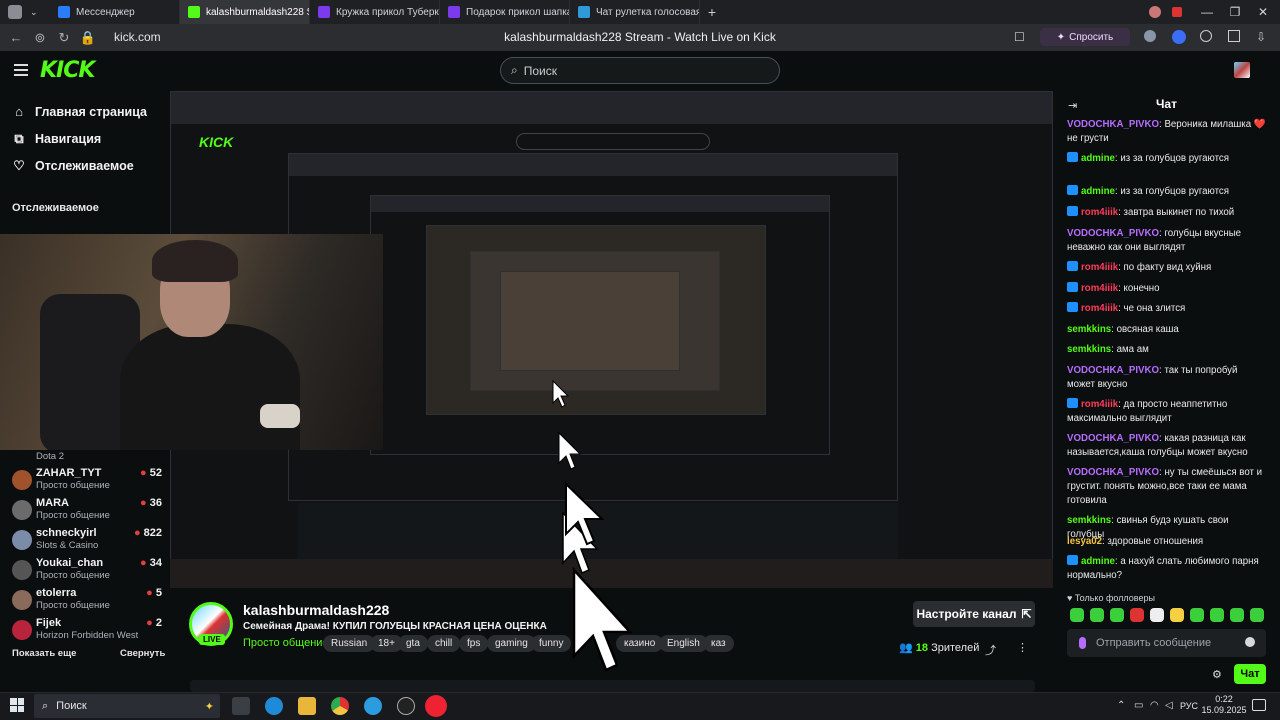 The width and height of the screenshot is (1280, 720). What do you see at coordinates (1138, 705) in the screenshot?
I see `network-icon: ▭` at bounding box center [1138, 705].